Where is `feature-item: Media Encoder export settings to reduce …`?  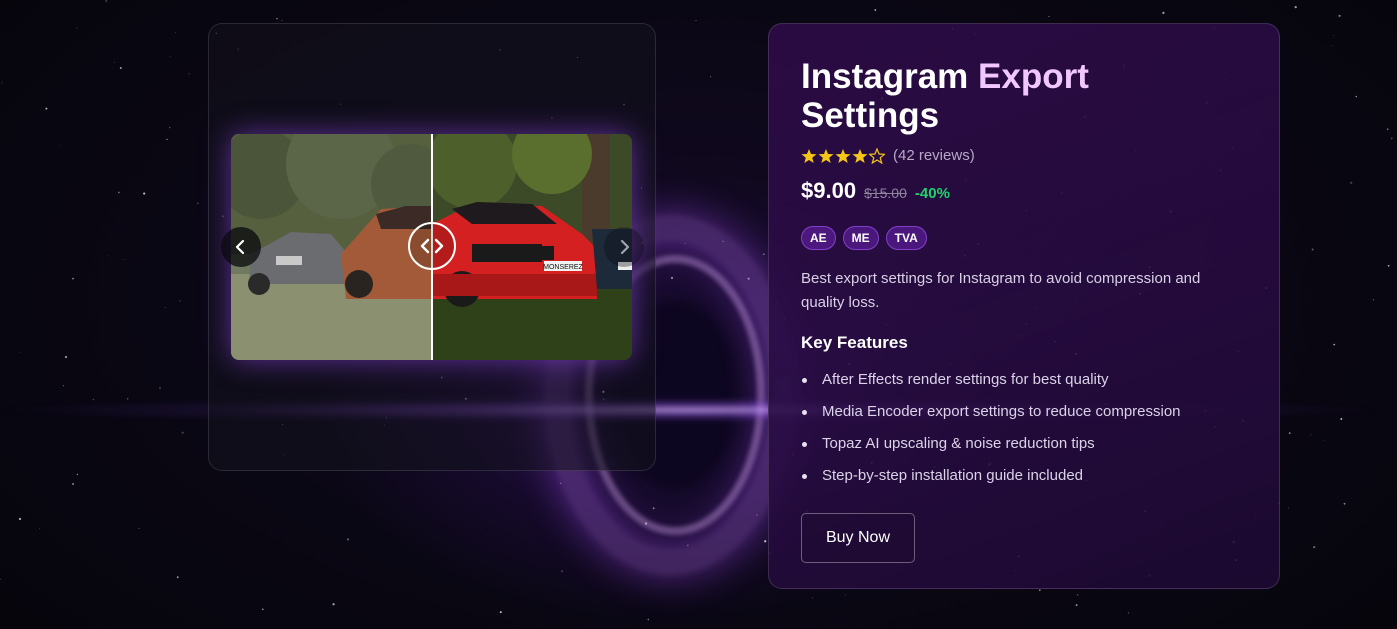 feature-item: Media Encoder export settings to reduce … is located at coordinates (1024, 412).